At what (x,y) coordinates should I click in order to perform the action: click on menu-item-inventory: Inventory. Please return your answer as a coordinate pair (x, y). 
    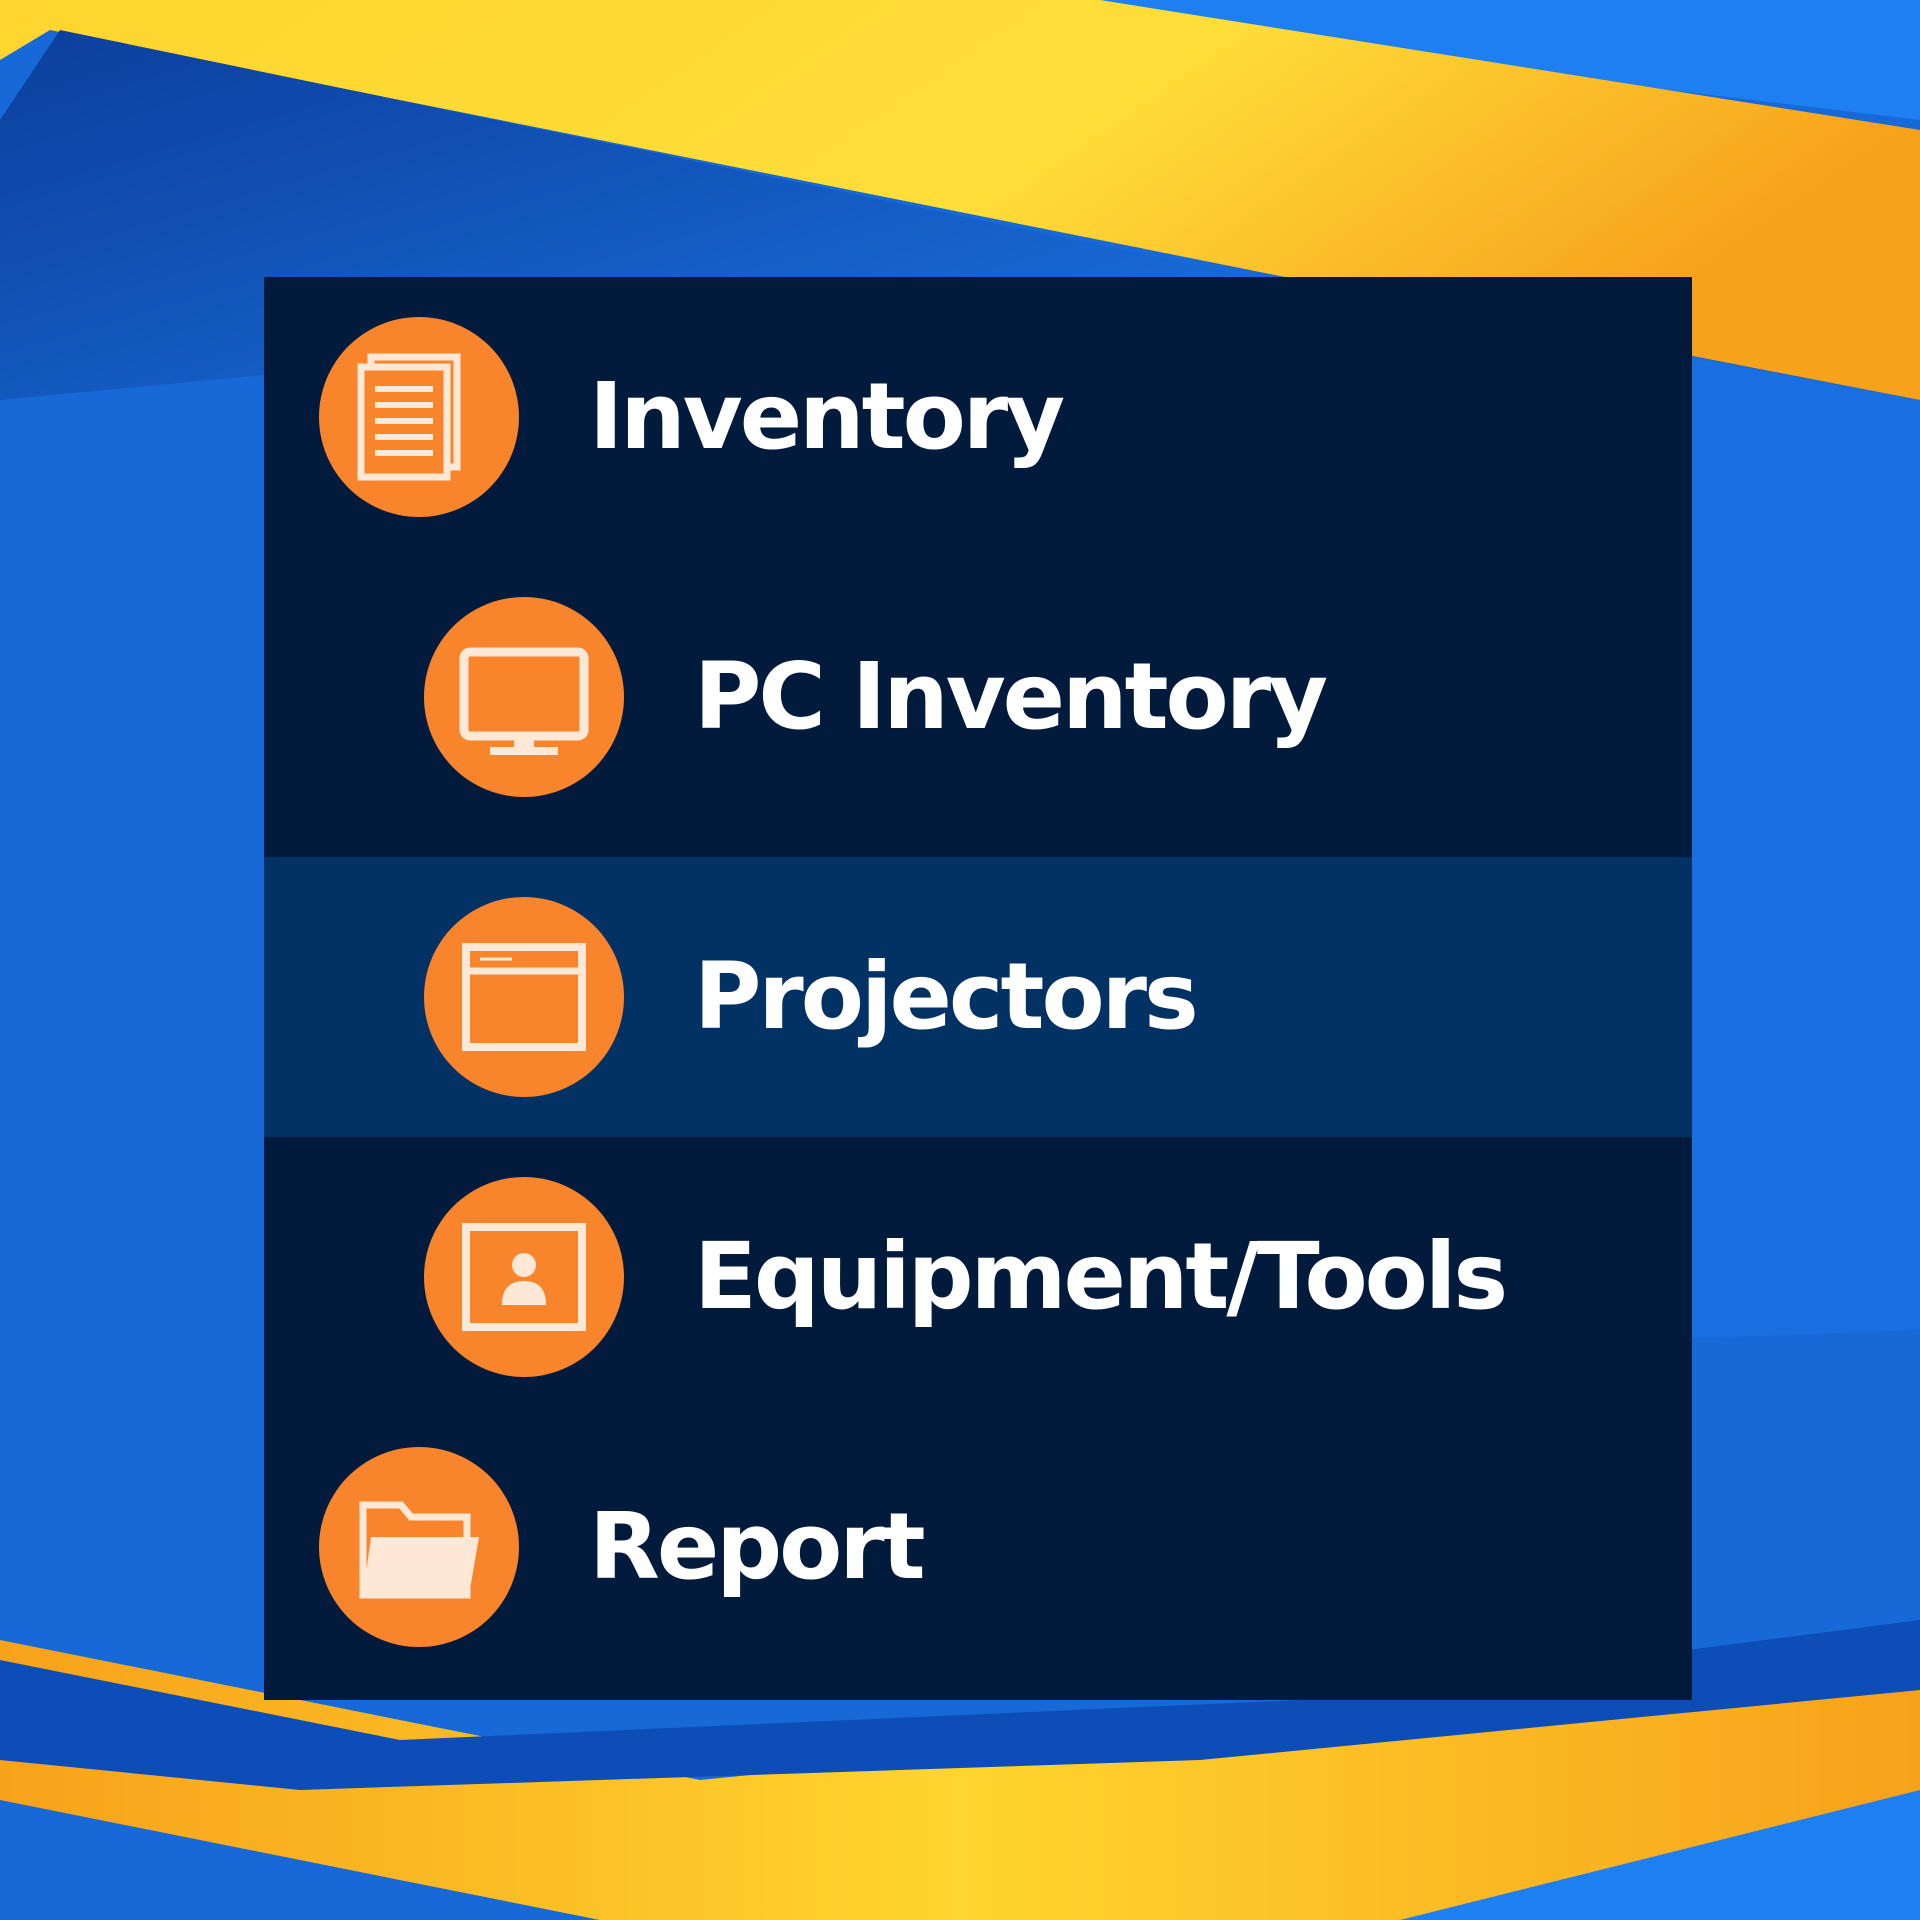
    Looking at the image, I should click on (978, 417).